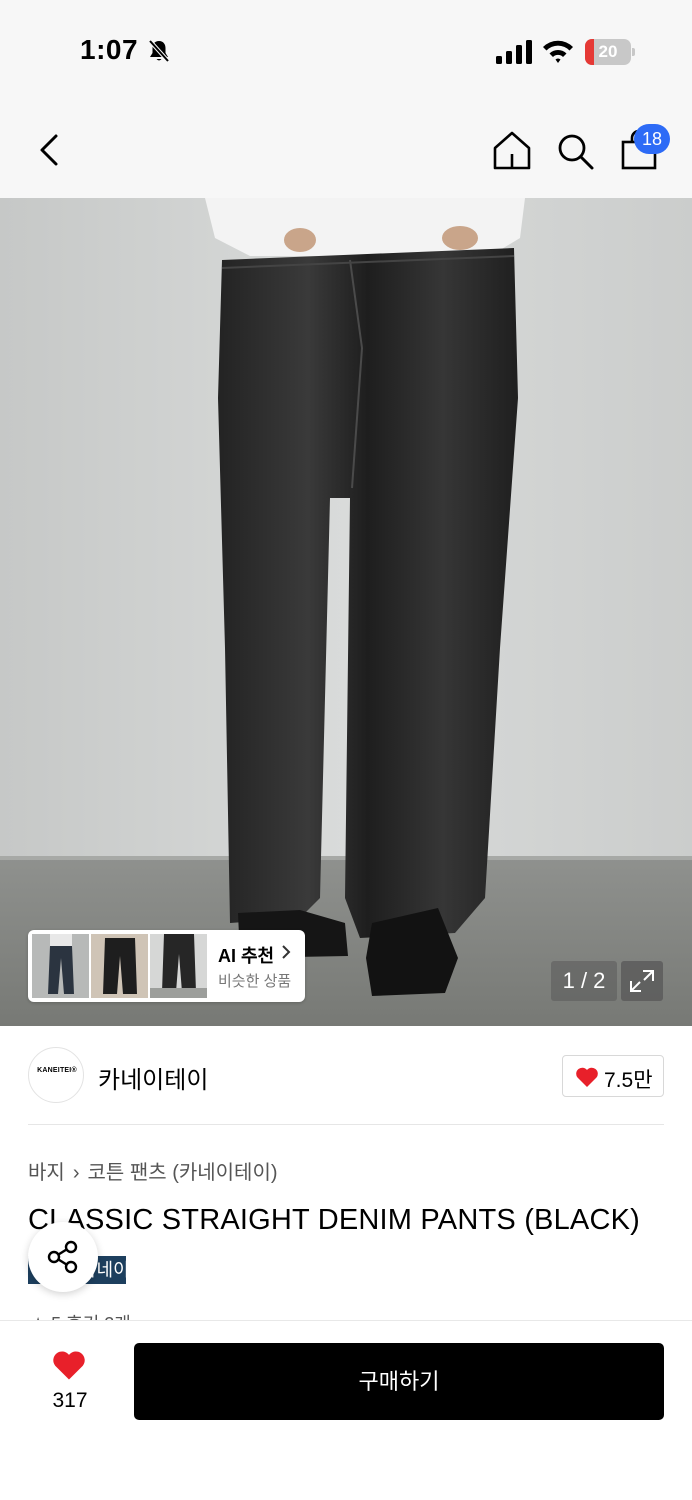 Image resolution: width=692 pixels, height=1500 pixels. I want to click on share-icon, so click(62, 1257).